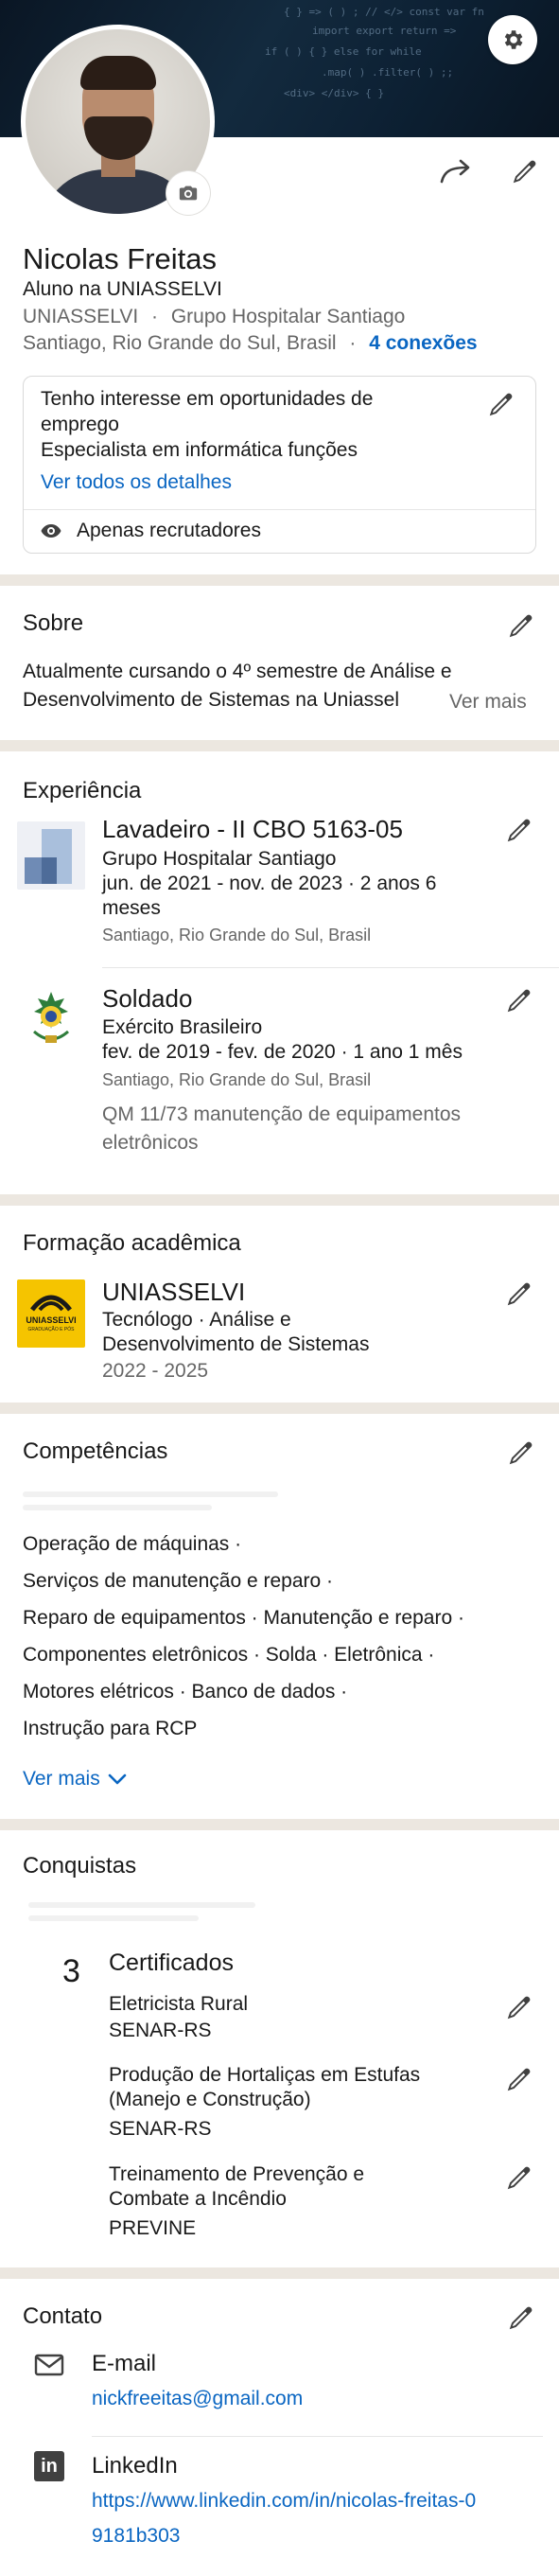  I want to click on accomplishments-section-title: Conquistas, so click(80, 1866).